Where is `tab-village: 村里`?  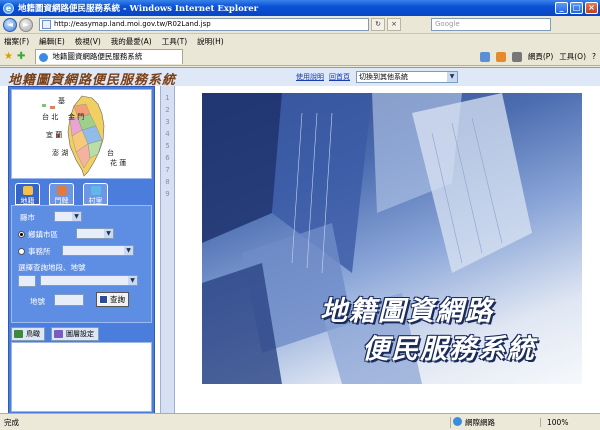 tab-village: 村里 is located at coordinates (95, 194).